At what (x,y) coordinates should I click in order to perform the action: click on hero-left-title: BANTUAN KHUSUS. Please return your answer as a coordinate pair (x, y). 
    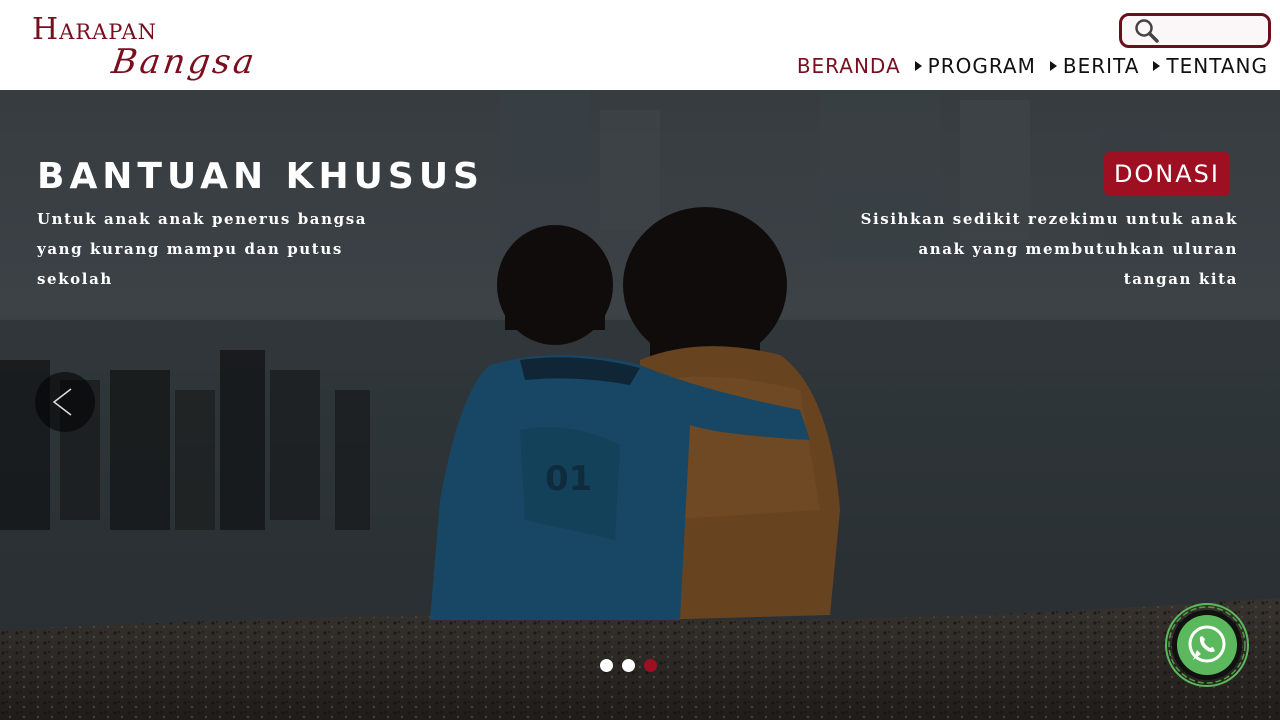
    Looking at the image, I should click on (260, 176).